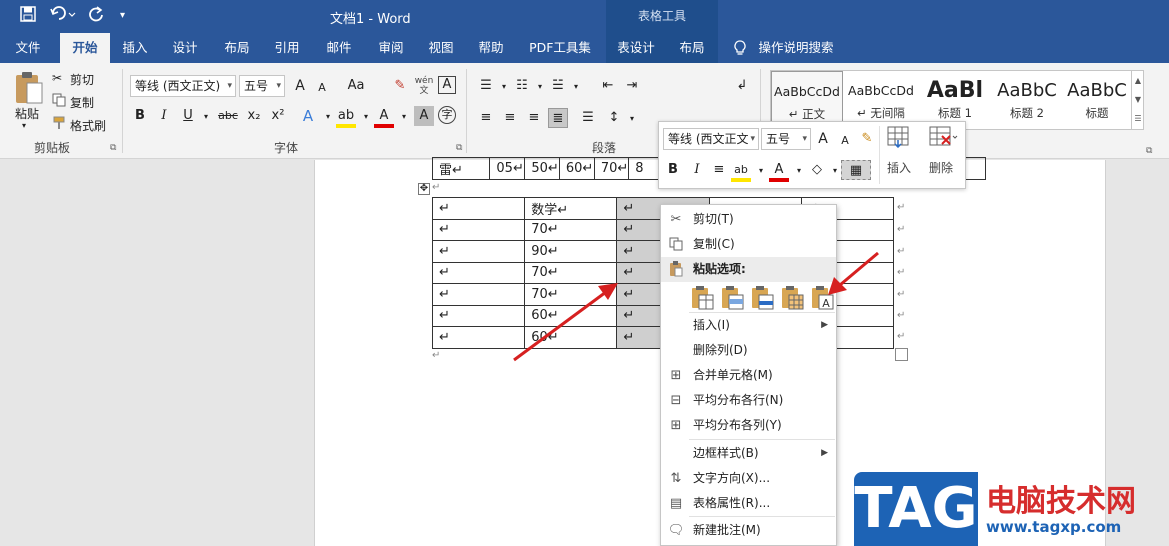 The height and width of the screenshot is (546, 1169). Describe the element at coordinates (400, 86) in the screenshot. I see `clear-formatting-icon: ✎` at that location.